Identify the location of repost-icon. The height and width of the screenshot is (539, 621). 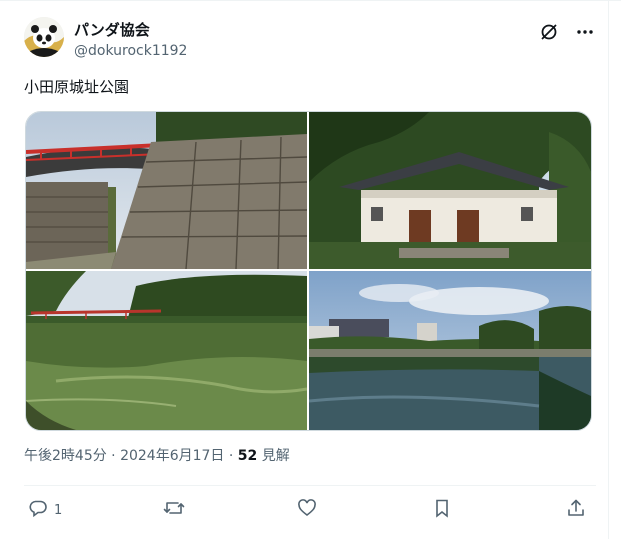
(174, 510).